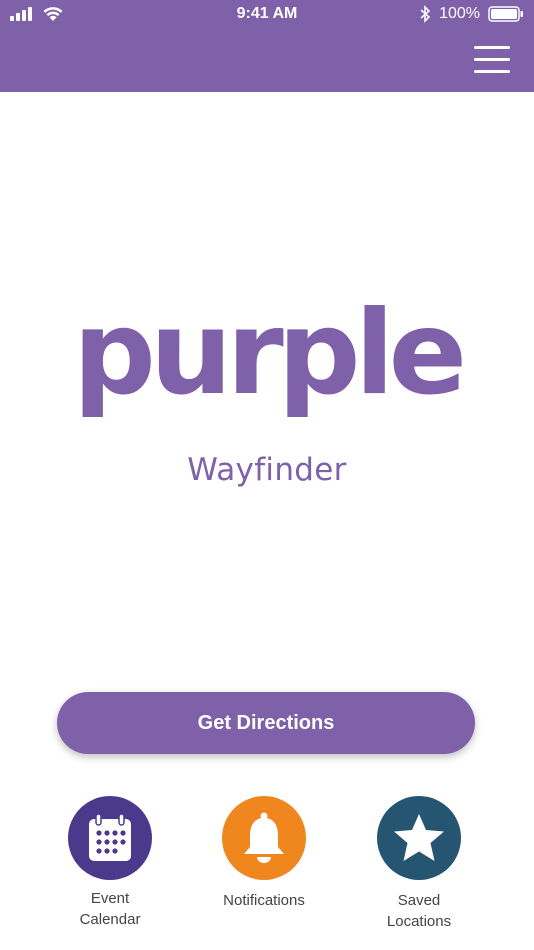 The image size is (534, 950). What do you see at coordinates (419, 911) in the screenshot?
I see `saved-locations-label: Saved Locations` at bounding box center [419, 911].